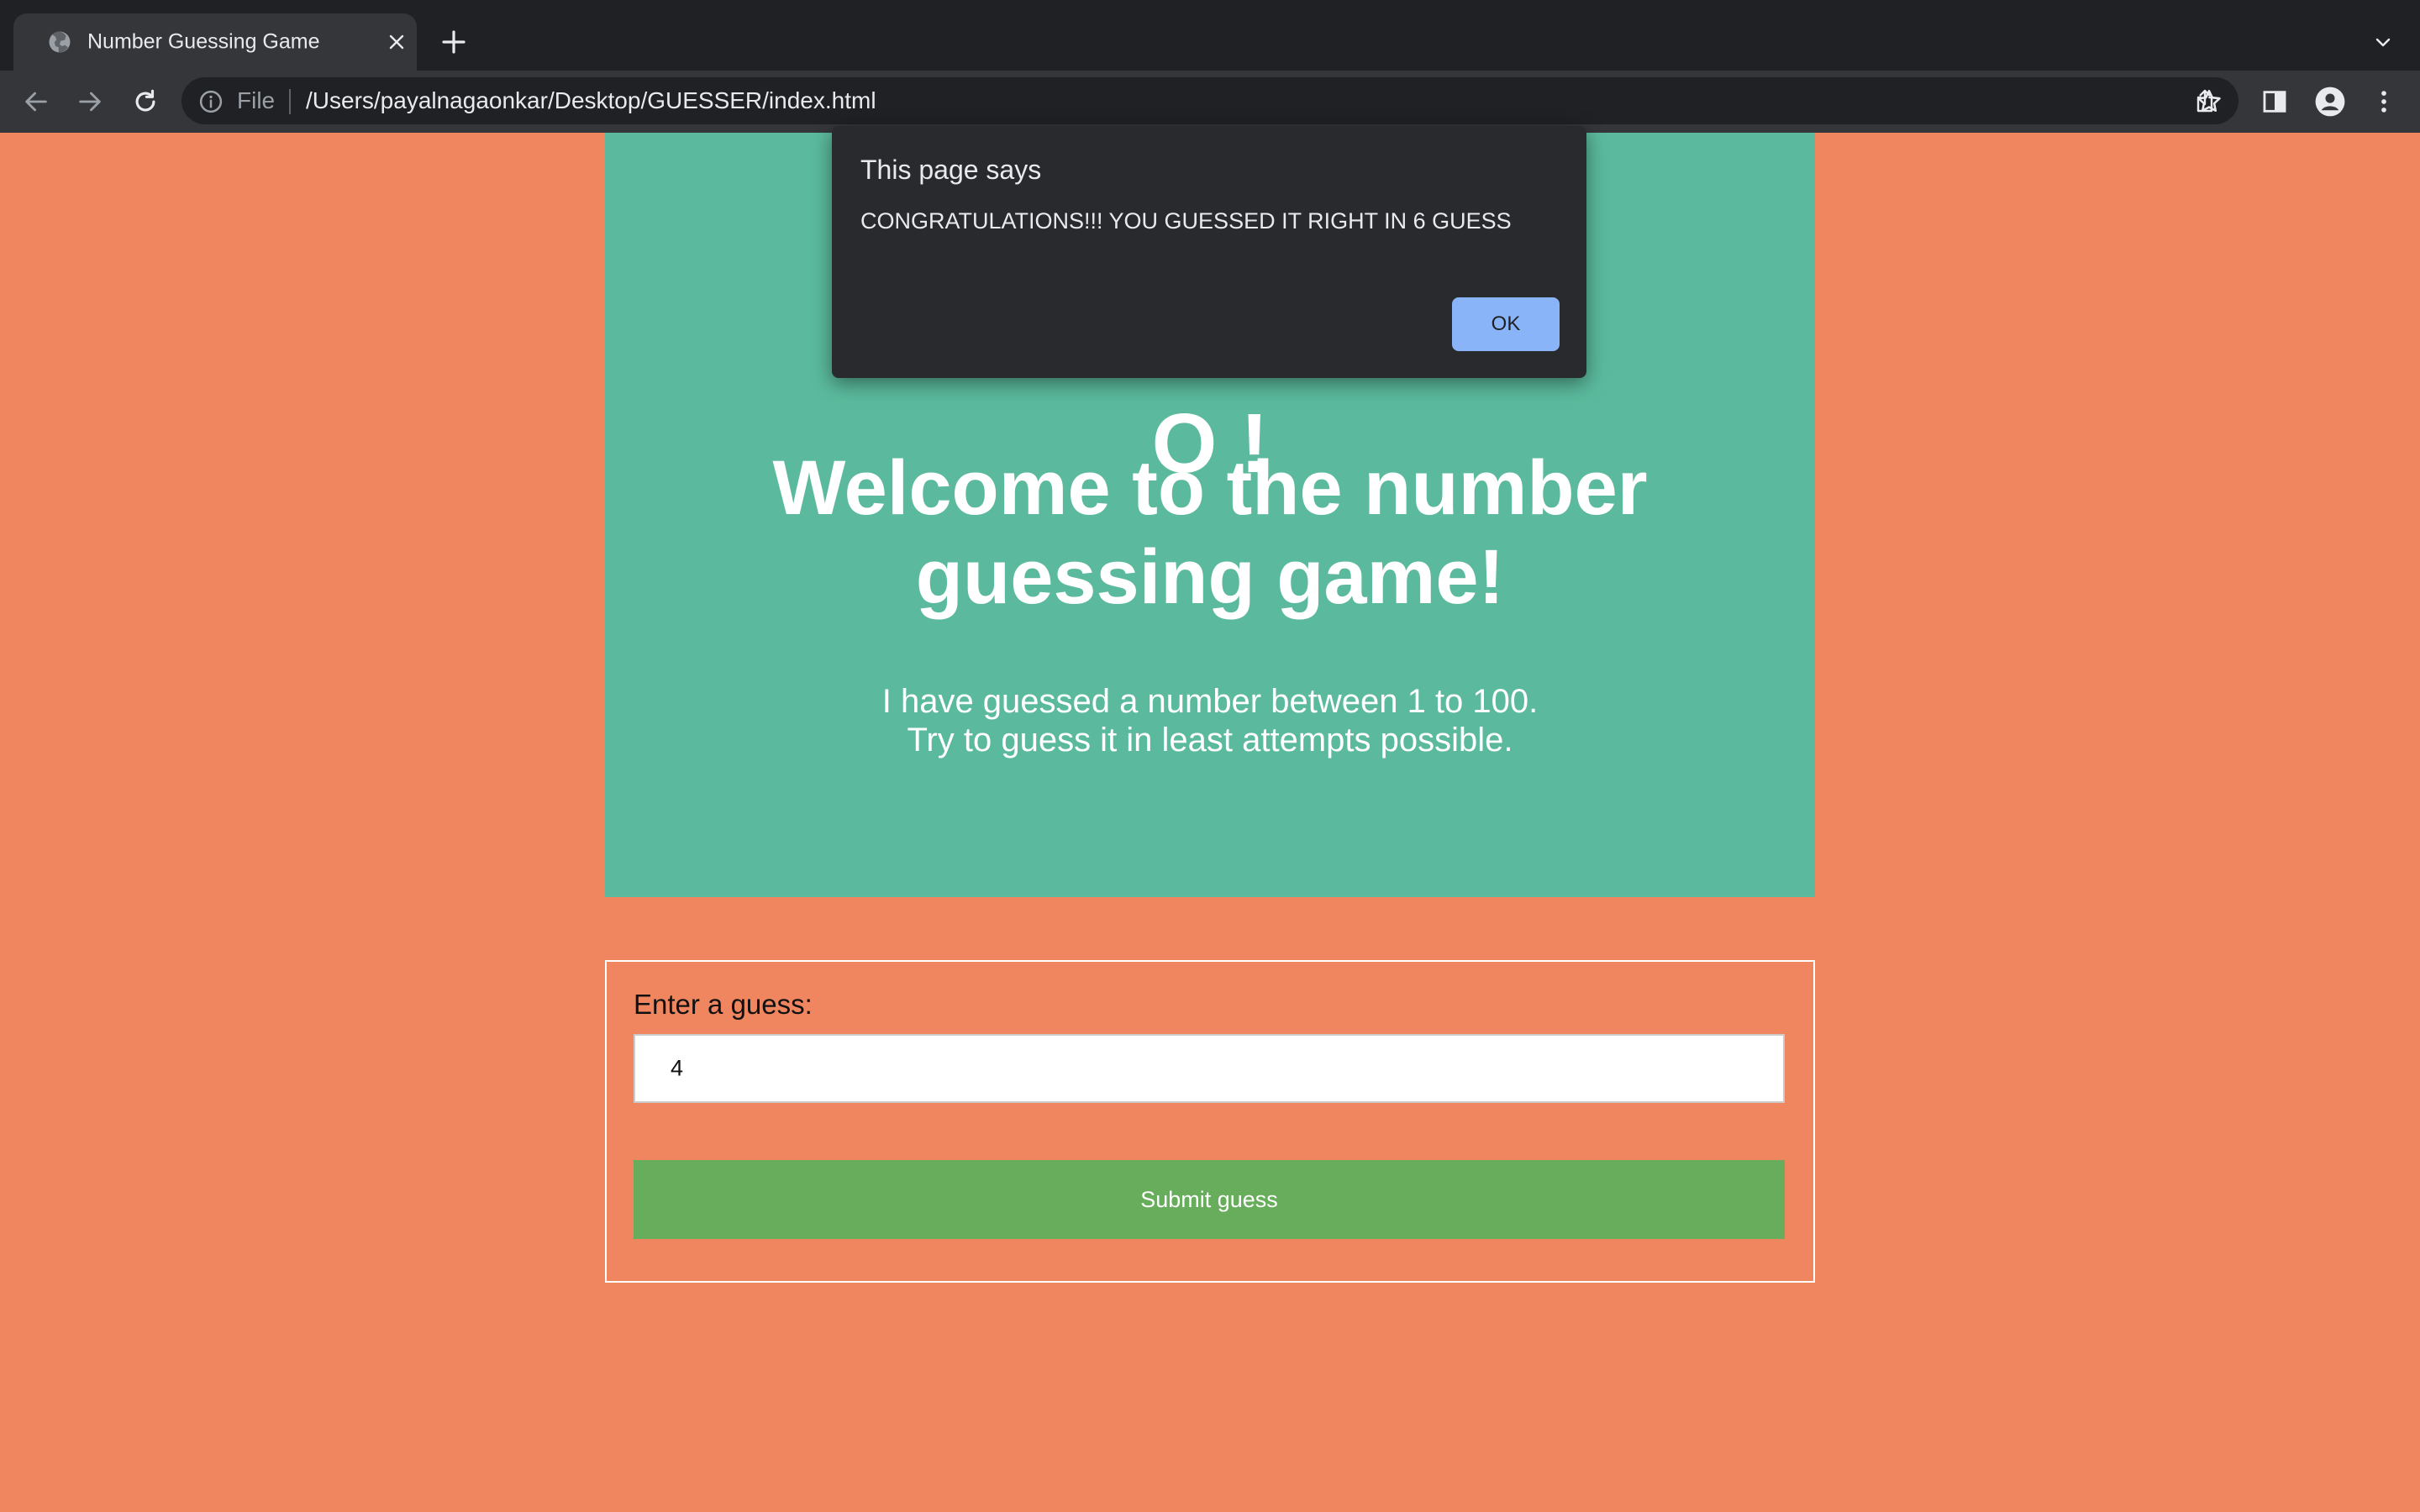 Image resolution: width=2420 pixels, height=1512 pixels. I want to click on guess-input-value: 4, so click(677, 1068).